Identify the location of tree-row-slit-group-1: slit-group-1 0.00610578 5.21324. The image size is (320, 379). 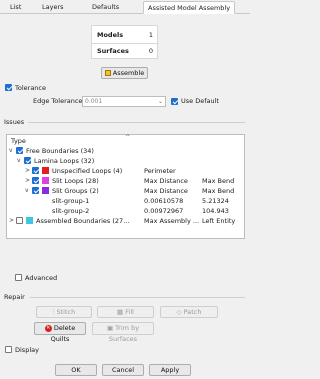
(125, 201).